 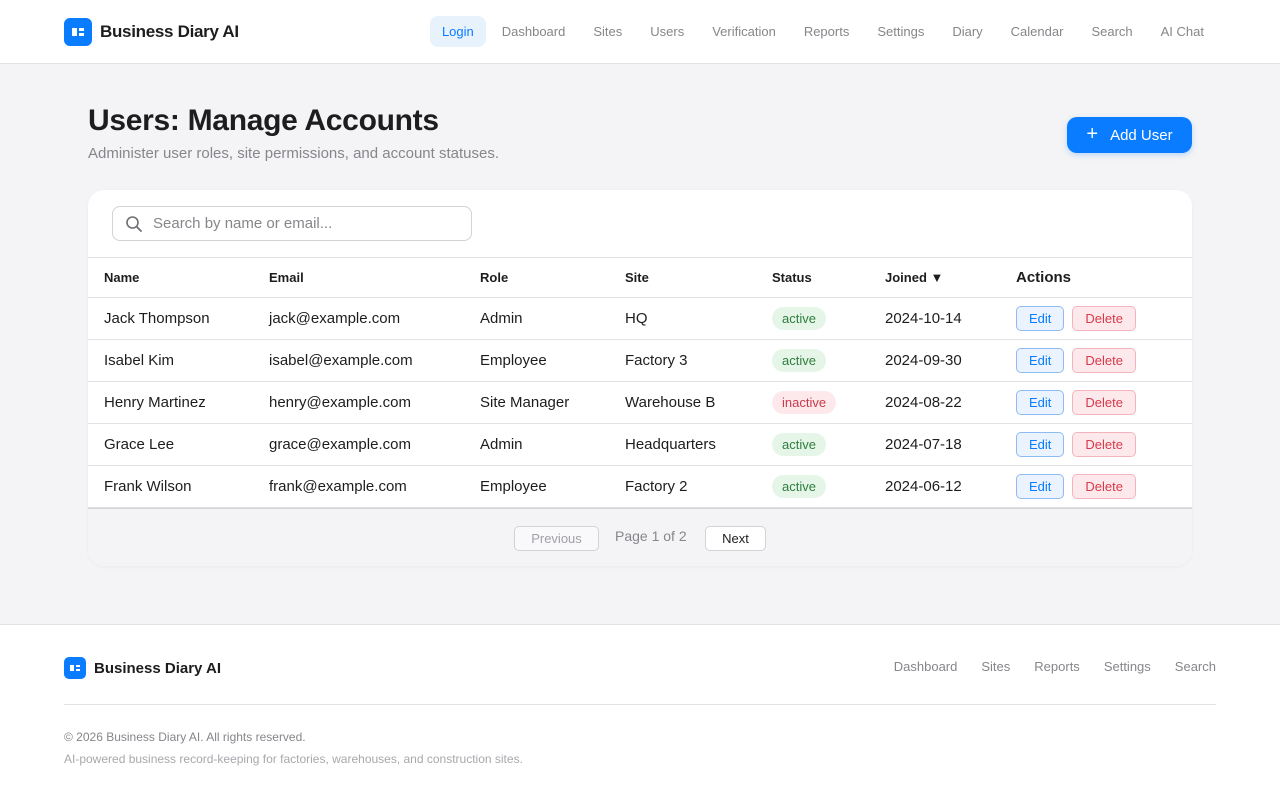 What do you see at coordinates (534, 31) in the screenshot?
I see `nav-dashboard: Dashboard` at bounding box center [534, 31].